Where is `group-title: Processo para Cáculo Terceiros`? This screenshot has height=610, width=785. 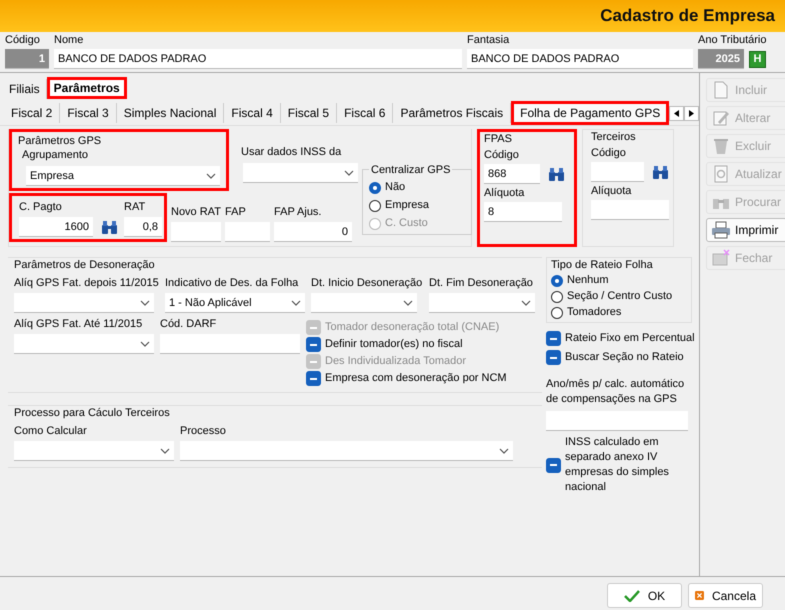
group-title: Processo para Cáculo Terceiros is located at coordinates (92, 413).